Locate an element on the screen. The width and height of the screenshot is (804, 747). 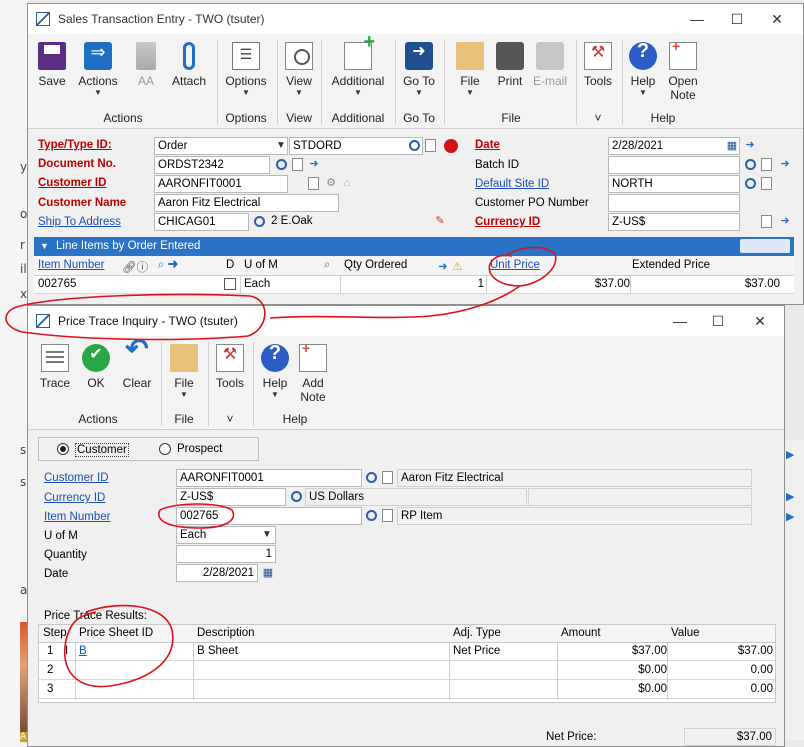
cell-uom: Each is located at coordinates (257, 284).